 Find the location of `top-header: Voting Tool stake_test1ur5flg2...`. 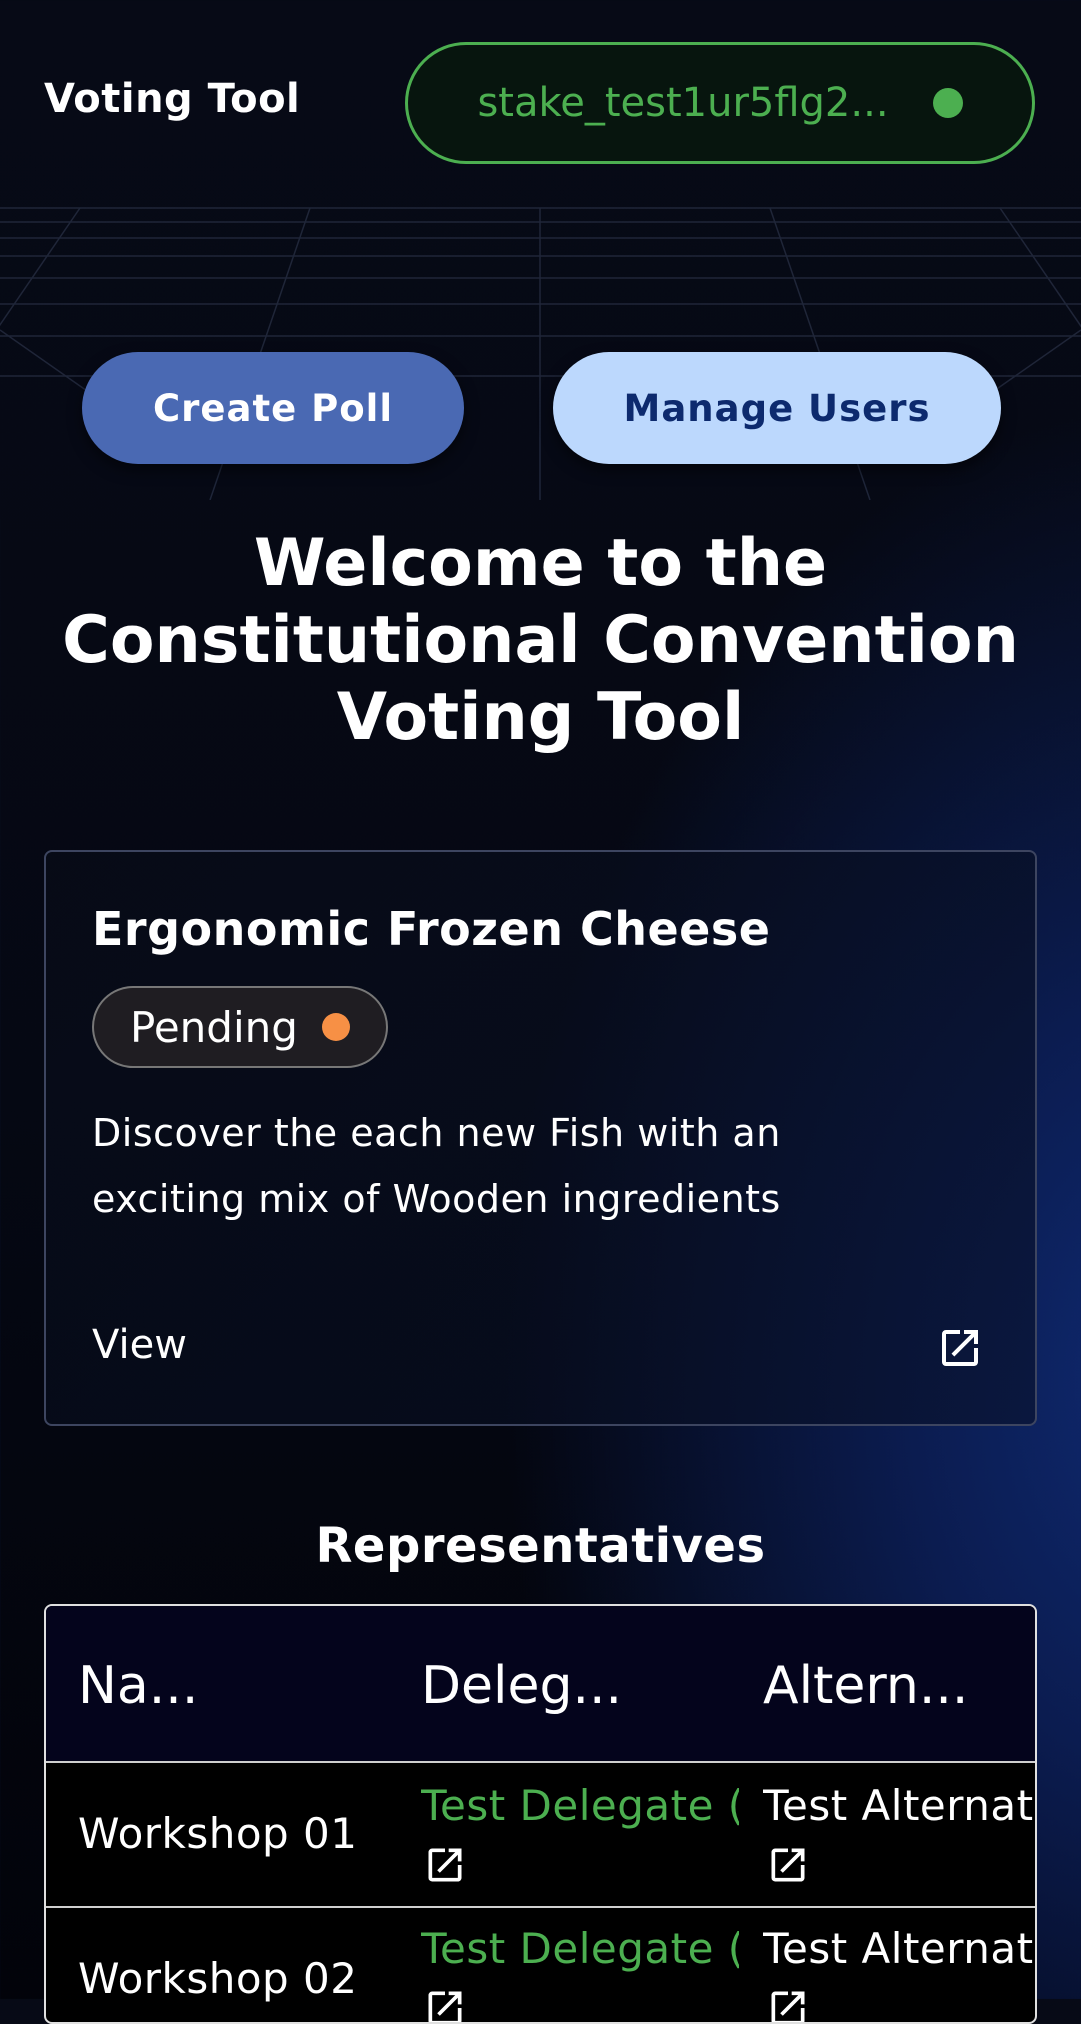

top-header: Voting Tool stake_test1ur5flg2... is located at coordinates (540, 100).